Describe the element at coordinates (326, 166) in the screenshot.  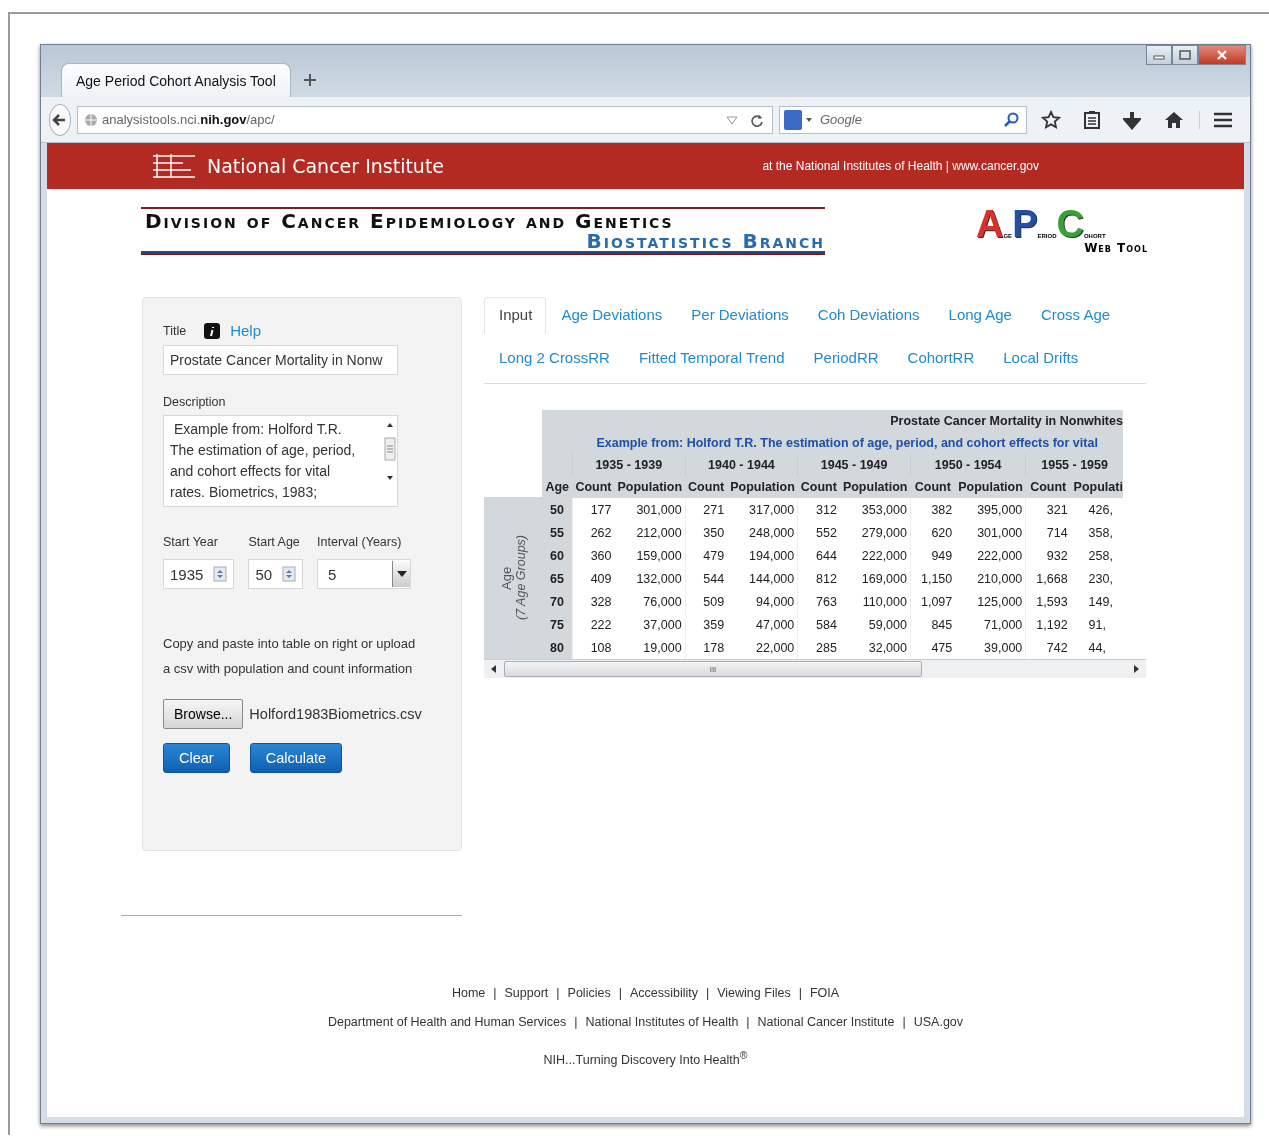
I see `banner-title: National Cancer Institute` at that location.